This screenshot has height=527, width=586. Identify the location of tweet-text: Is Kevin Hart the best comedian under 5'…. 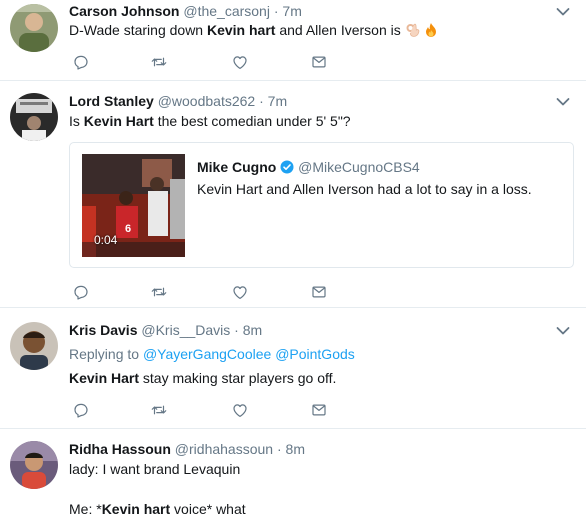
(210, 121).